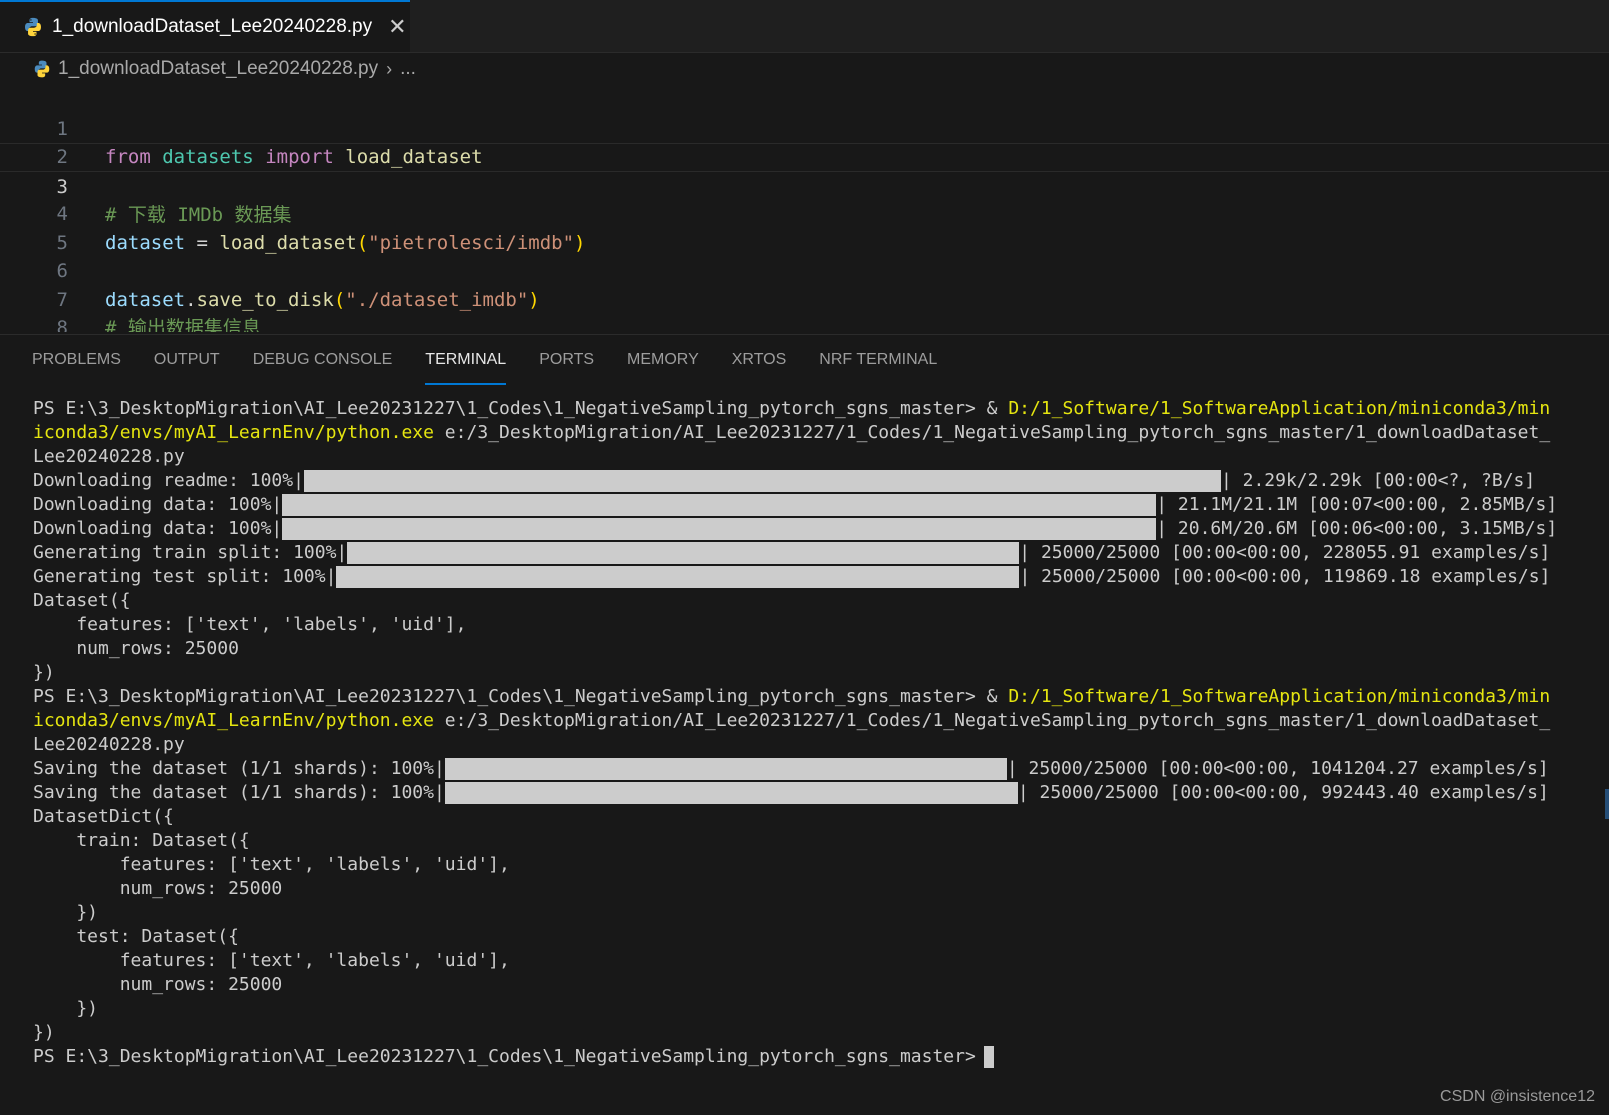 This screenshot has width=1609, height=1115. Describe the element at coordinates (1378, 480) in the screenshot. I see `progress-stats: | 2.29k/2.29k [00:00<?, ?B/s]` at that location.